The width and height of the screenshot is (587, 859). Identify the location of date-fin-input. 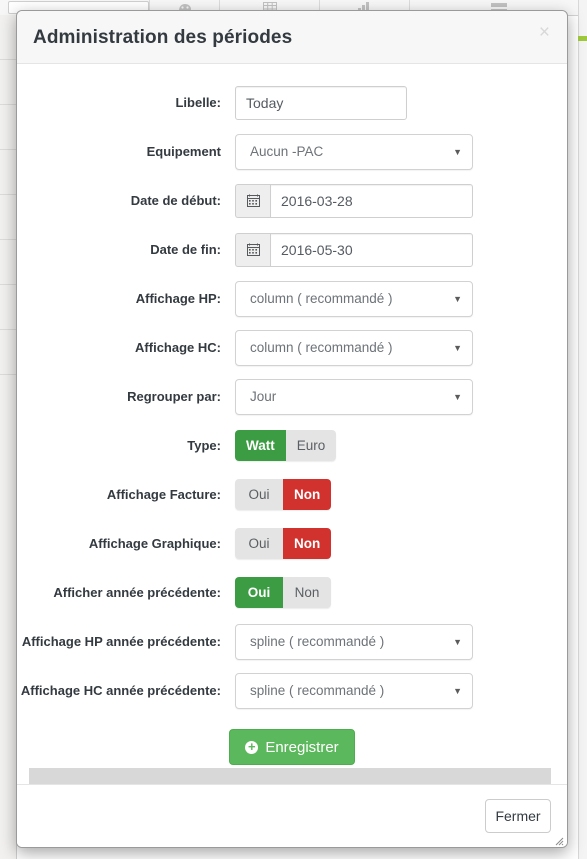
(371, 249).